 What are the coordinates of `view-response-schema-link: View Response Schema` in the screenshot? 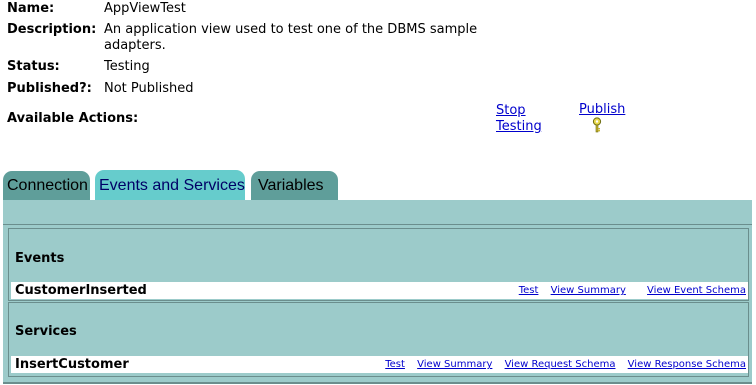 It's located at (687, 364).